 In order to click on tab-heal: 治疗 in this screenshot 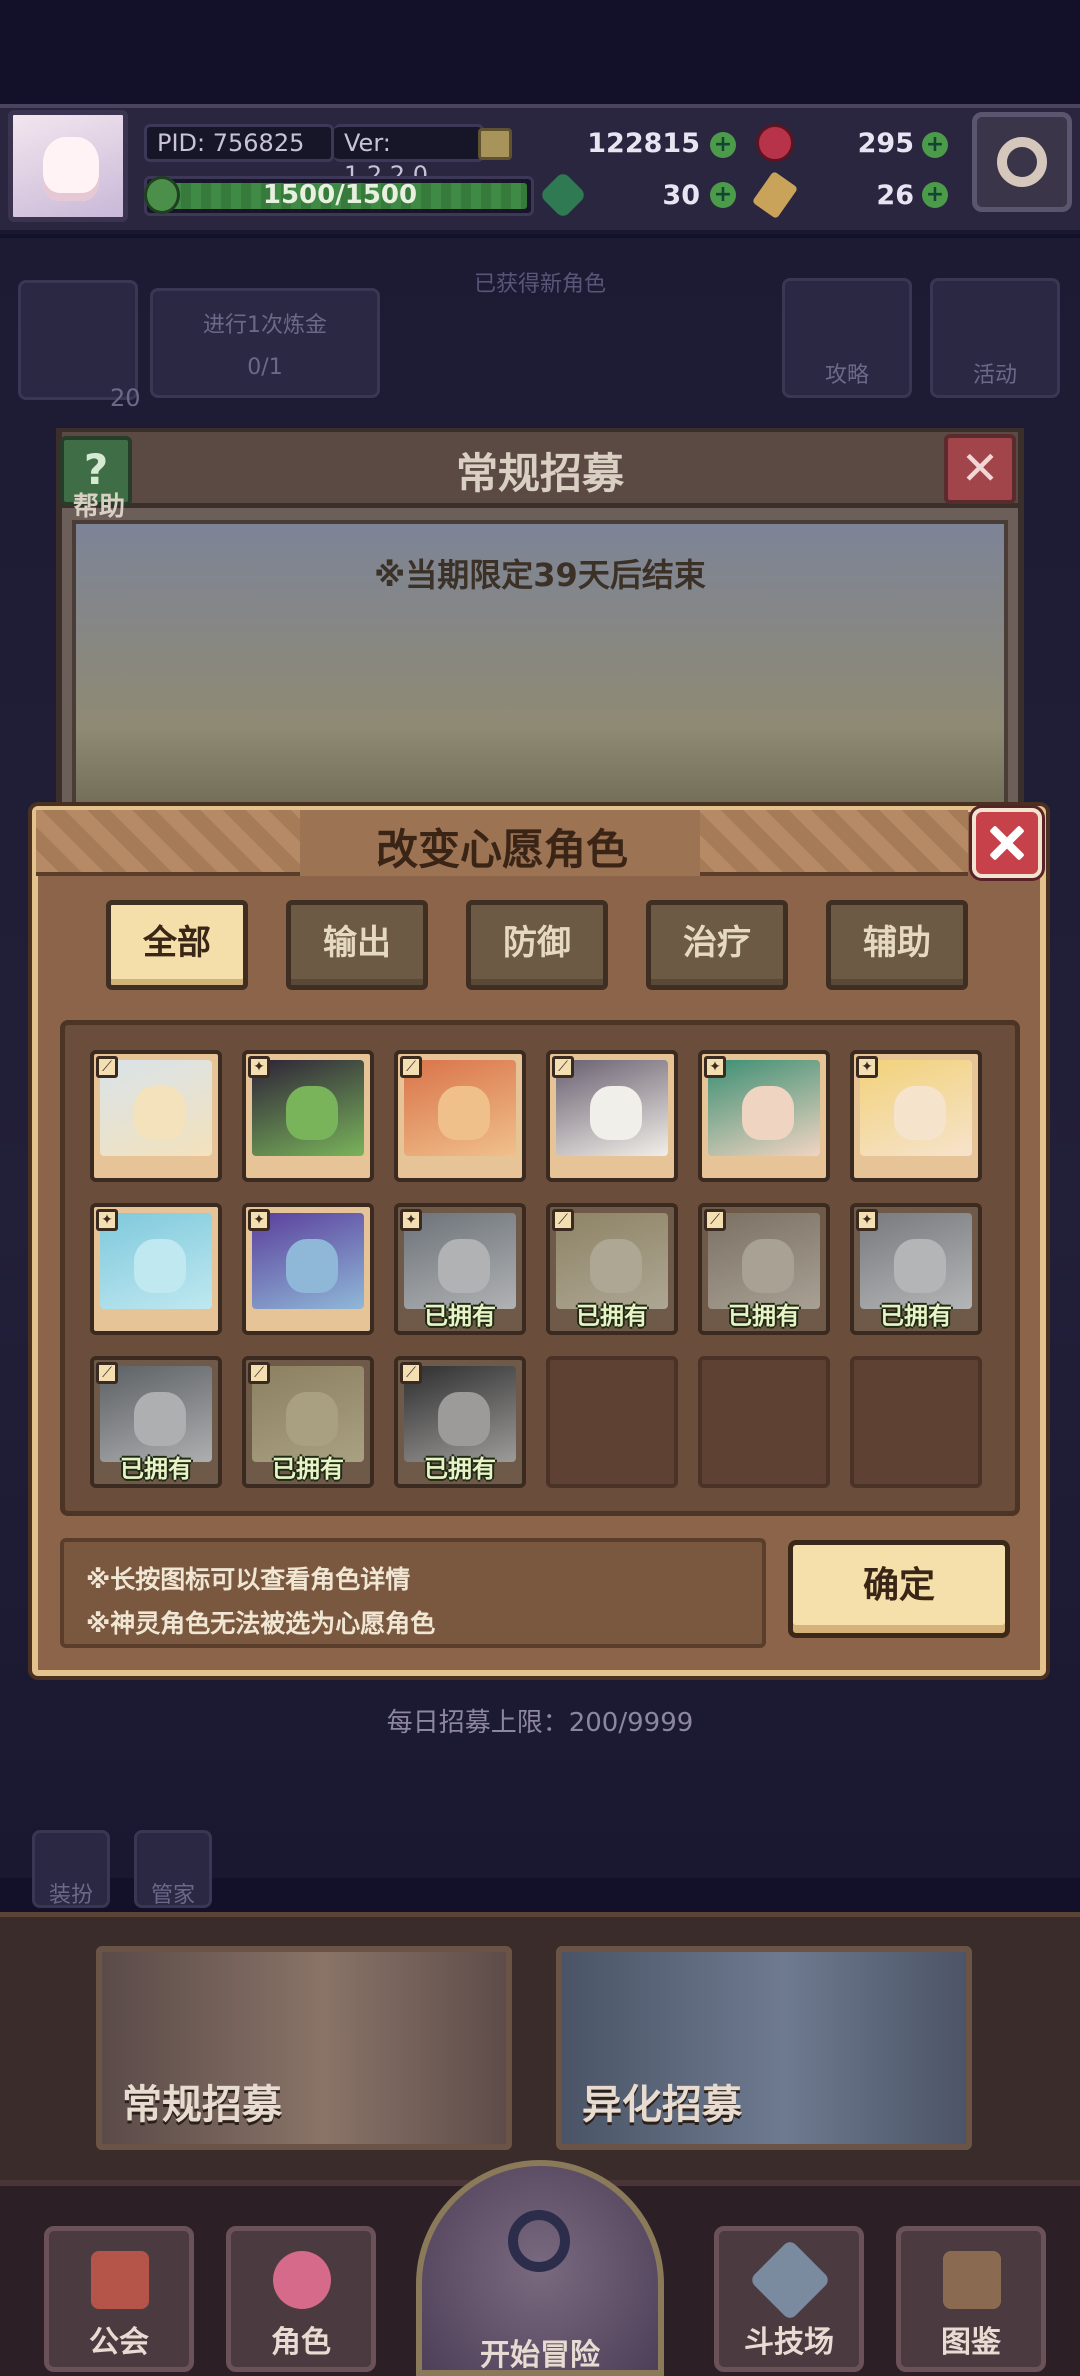, I will do `click(717, 945)`.